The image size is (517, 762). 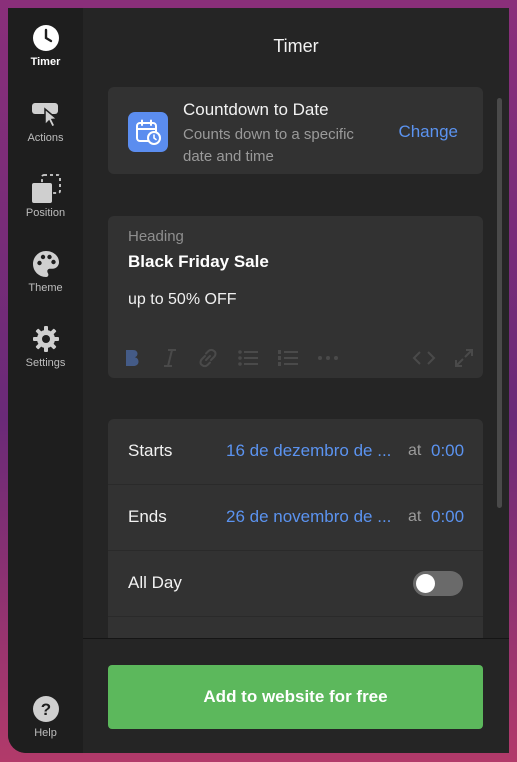 I want to click on sidebar-item-theme: Theme, so click(x=45, y=271).